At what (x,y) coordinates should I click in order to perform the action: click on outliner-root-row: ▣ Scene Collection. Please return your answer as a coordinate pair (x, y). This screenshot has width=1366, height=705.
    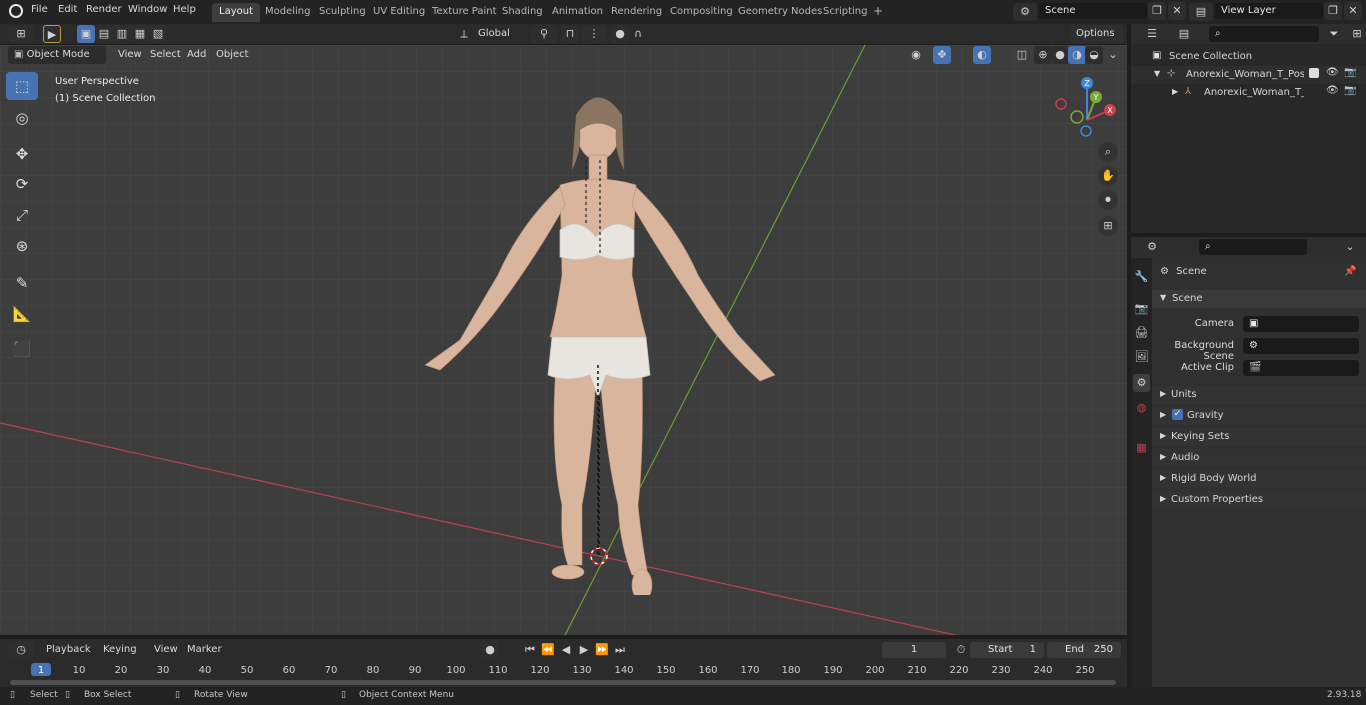
    Looking at the image, I should click on (1248, 57).